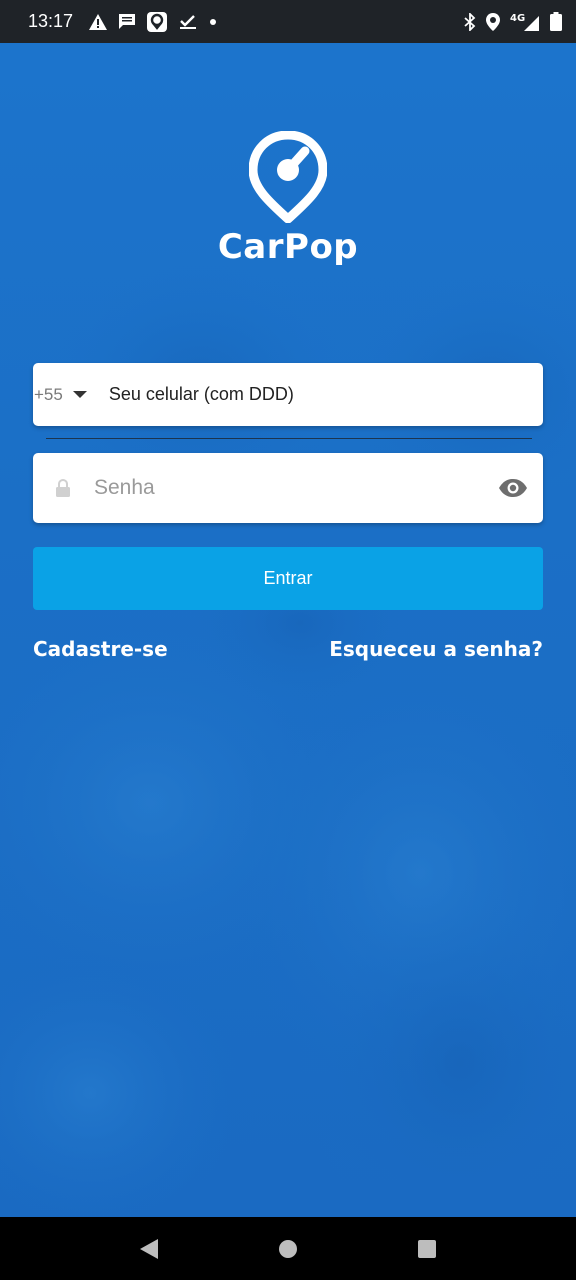 This screenshot has height=1280, width=576. What do you see at coordinates (48, 394) in the screenshot?
I see `country-code-value: +55` at bounding box center [48, 394].